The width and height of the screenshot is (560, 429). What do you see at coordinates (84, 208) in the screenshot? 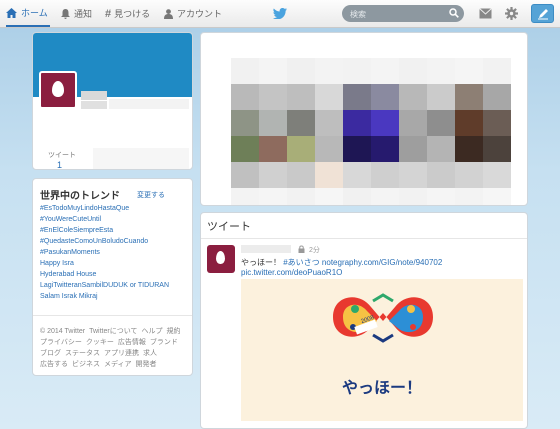
I see `trend-item: #EsTodoMuyLindoHastaQue` at bounding box center [84, 208].